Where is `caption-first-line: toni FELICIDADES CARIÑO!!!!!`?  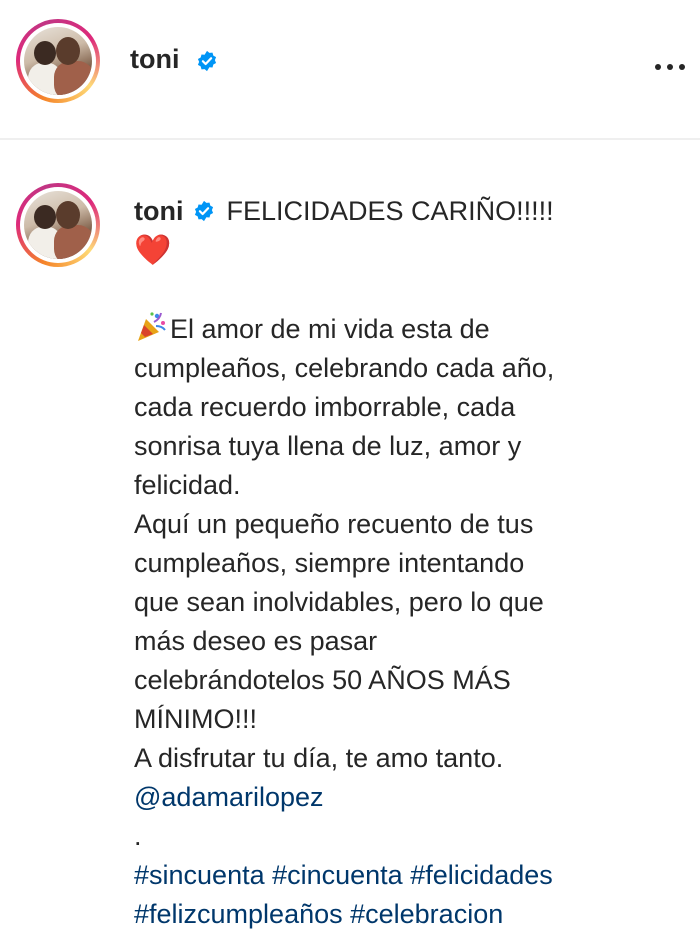
caption-first-line: toni FELICIDADES CARIÑO!!!!! is located at coordinates (414, 211).